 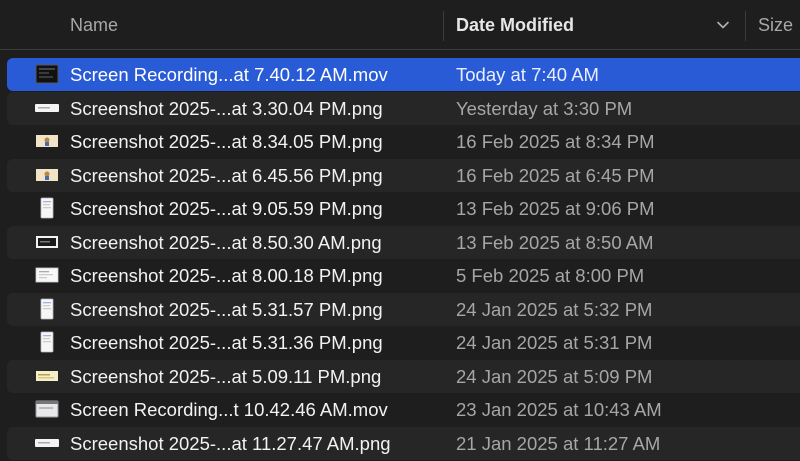 What do you see at coordinates (555, 208) in the screenshot?
I see `date-modified: 13 Feb 2025 at 9:06 PM` at bounding box center [555, 208].